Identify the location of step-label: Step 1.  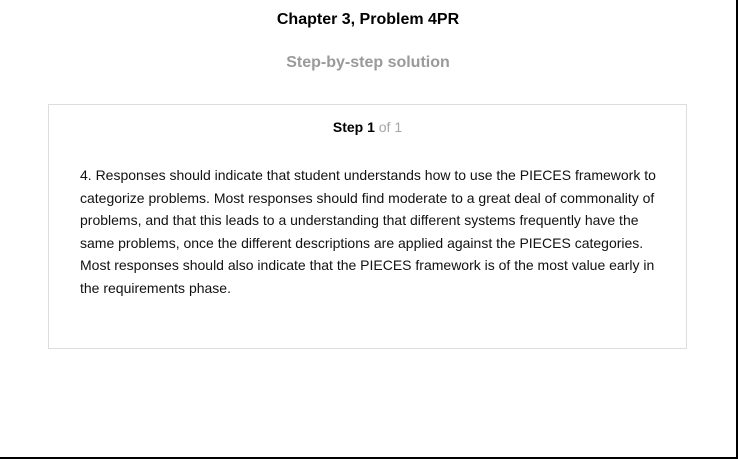
(353, 127).